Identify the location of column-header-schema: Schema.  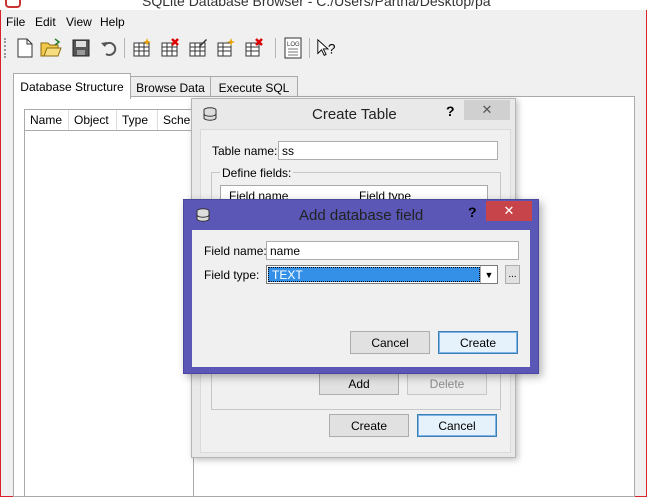
(175, 120).